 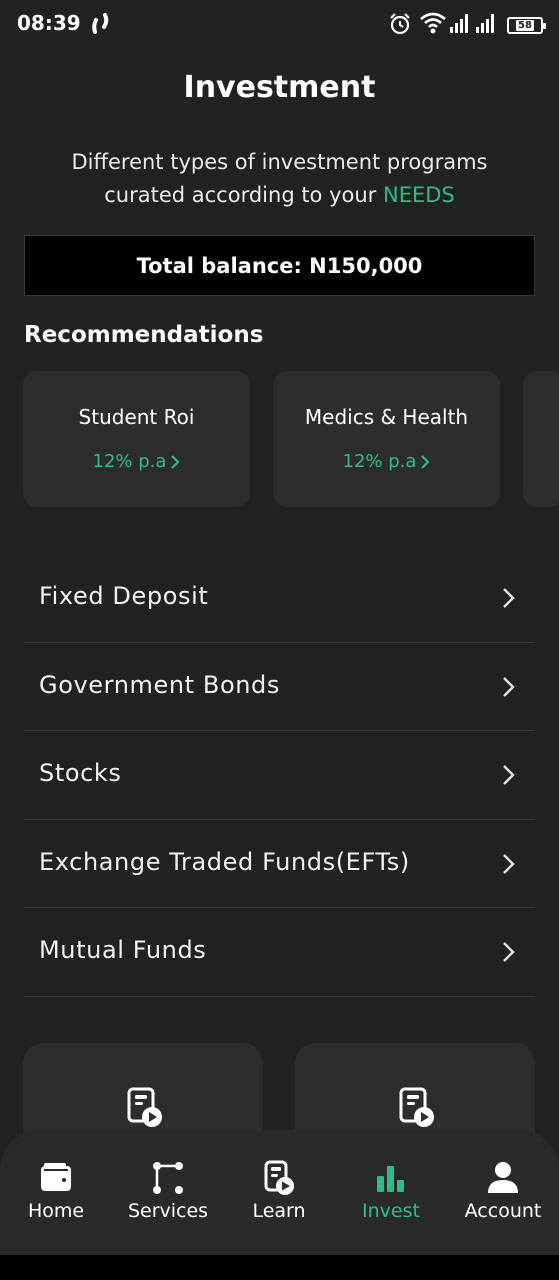 What do you see at coordinates (168, 1211) in the screenshot?
I see `nav-label: Services` at bounding box center [168, 1211].